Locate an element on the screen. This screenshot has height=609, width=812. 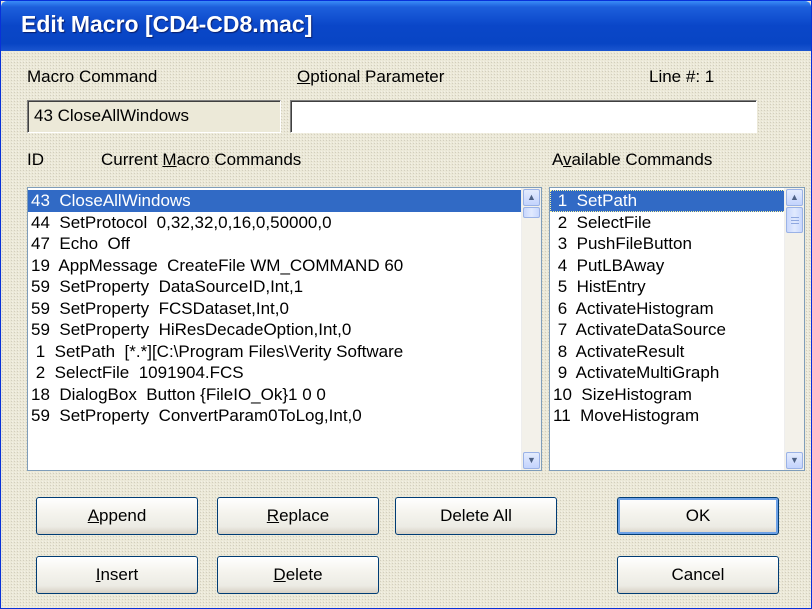
current-macro-command-item: 2 SelectFile 1091904.FCS is located at coordinates (284, 373).